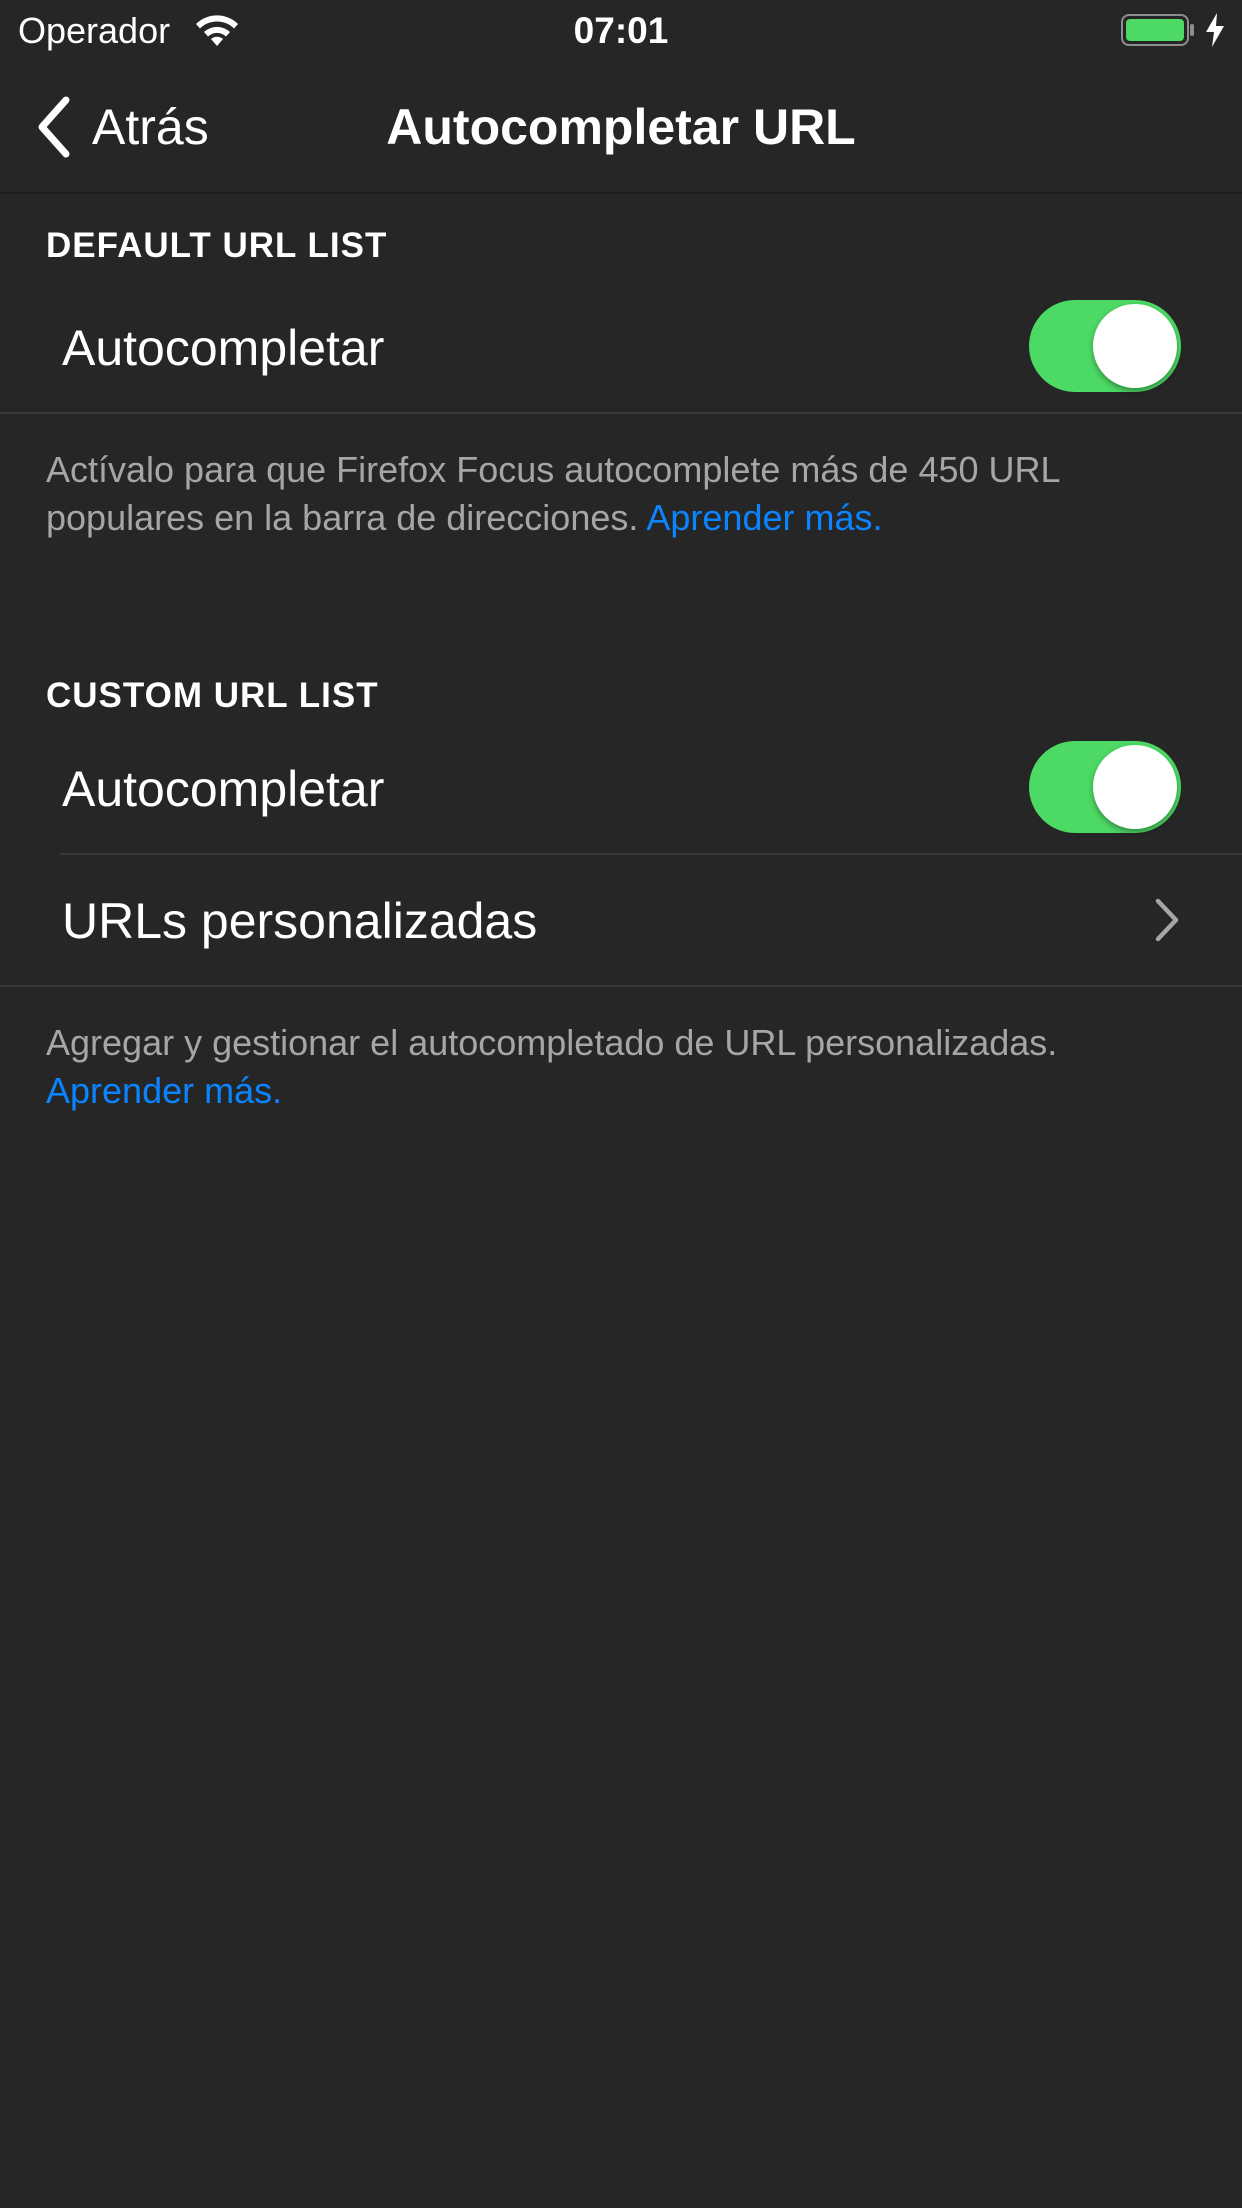  I want to click on default-learn-more-link: Aprender más., so click(764, 517).